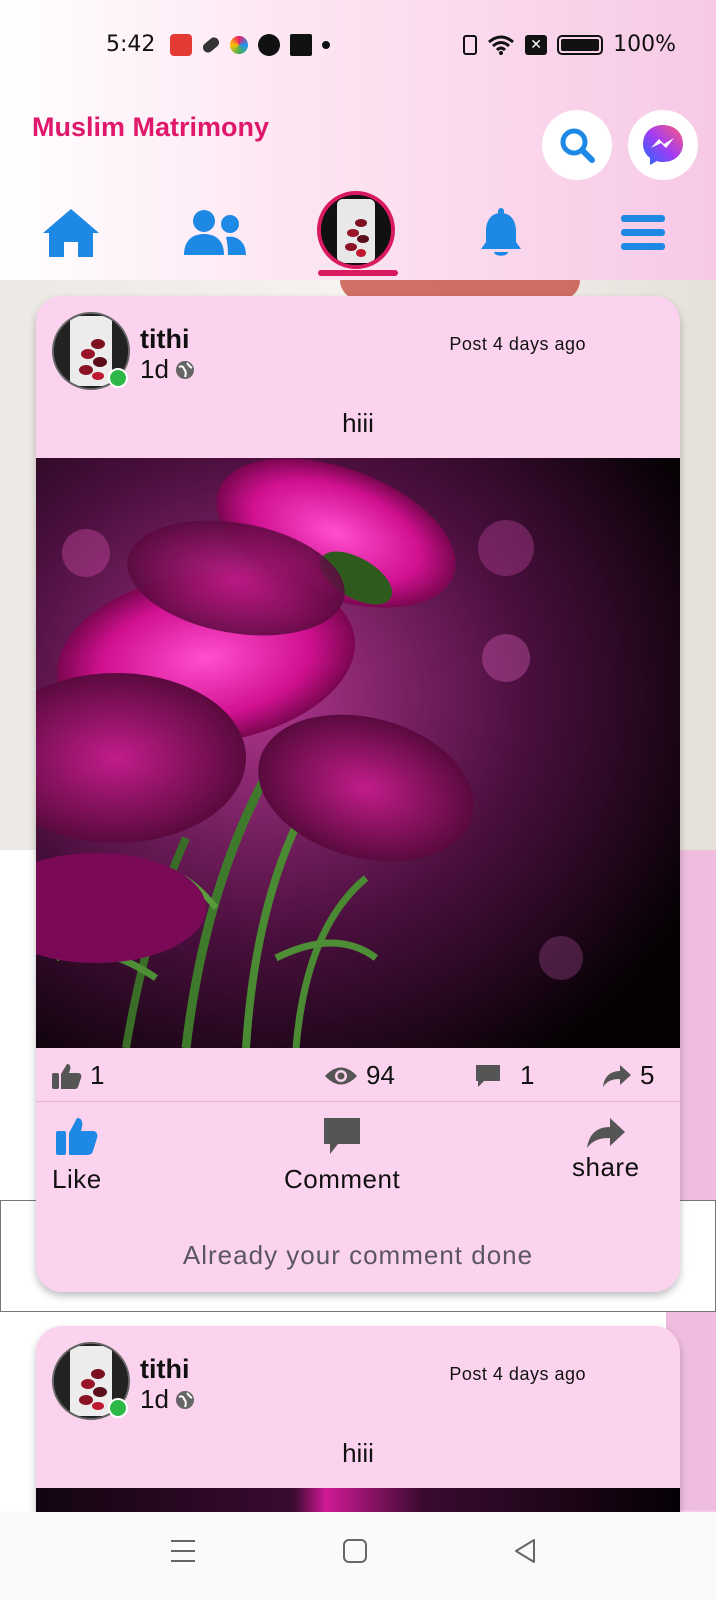  What do you see at coordinates (239, 45) in the screenshot?
I see `colorful-app-icon` at bounding box center [239, 45].